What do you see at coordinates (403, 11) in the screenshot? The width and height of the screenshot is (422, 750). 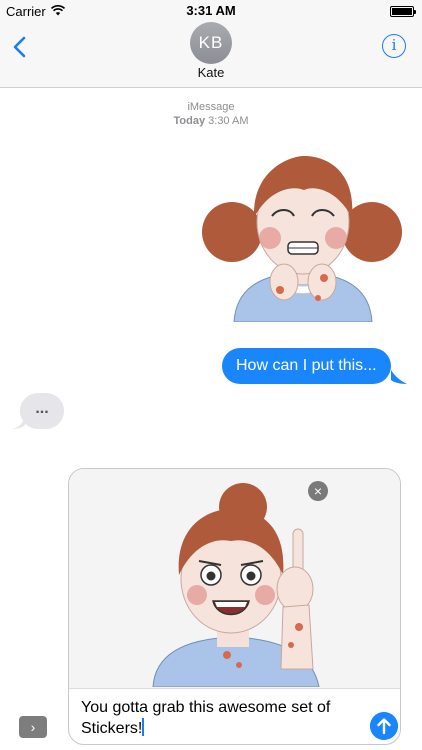 I see `battery-icon` at bounding box center [403, 11].